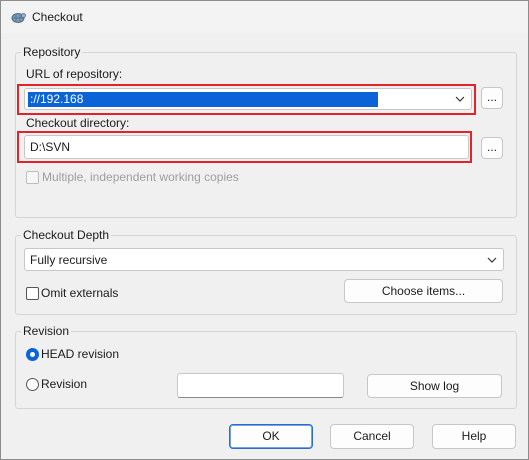  What do you see at coordinates (32, 354) in the screenshot?
I see `head-revision-radio` at bounding box center [32, 354].